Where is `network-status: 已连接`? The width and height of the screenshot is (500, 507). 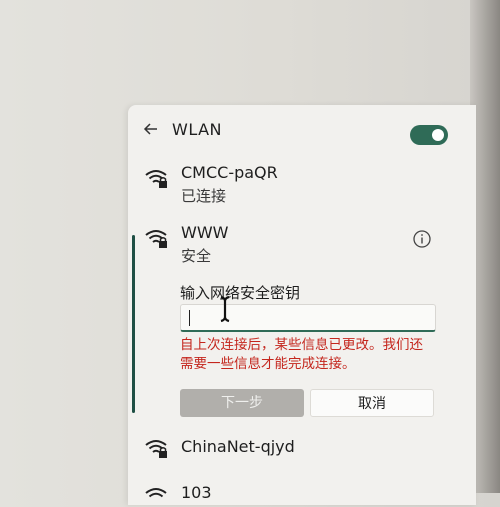 network-status: 已连接 is located at coordinates (204, 196).